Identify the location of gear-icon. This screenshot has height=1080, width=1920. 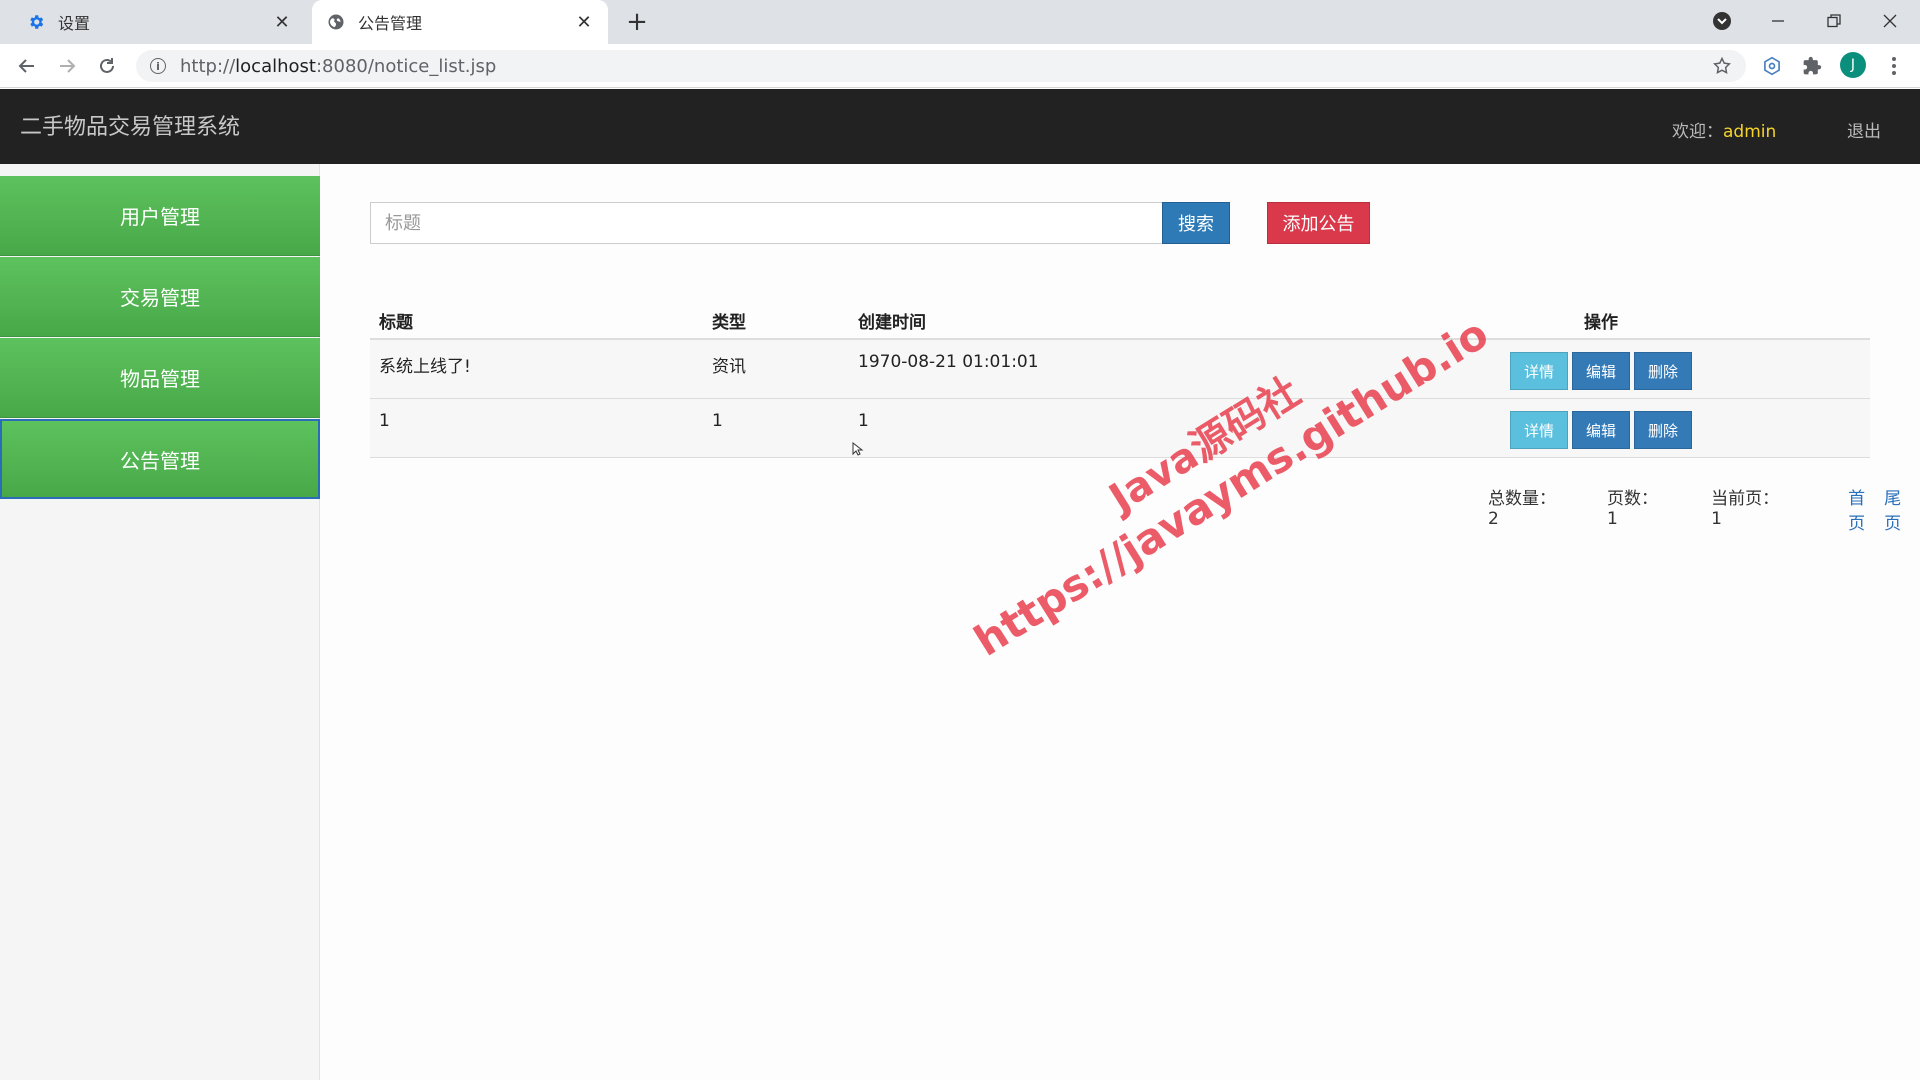
(36, 22).